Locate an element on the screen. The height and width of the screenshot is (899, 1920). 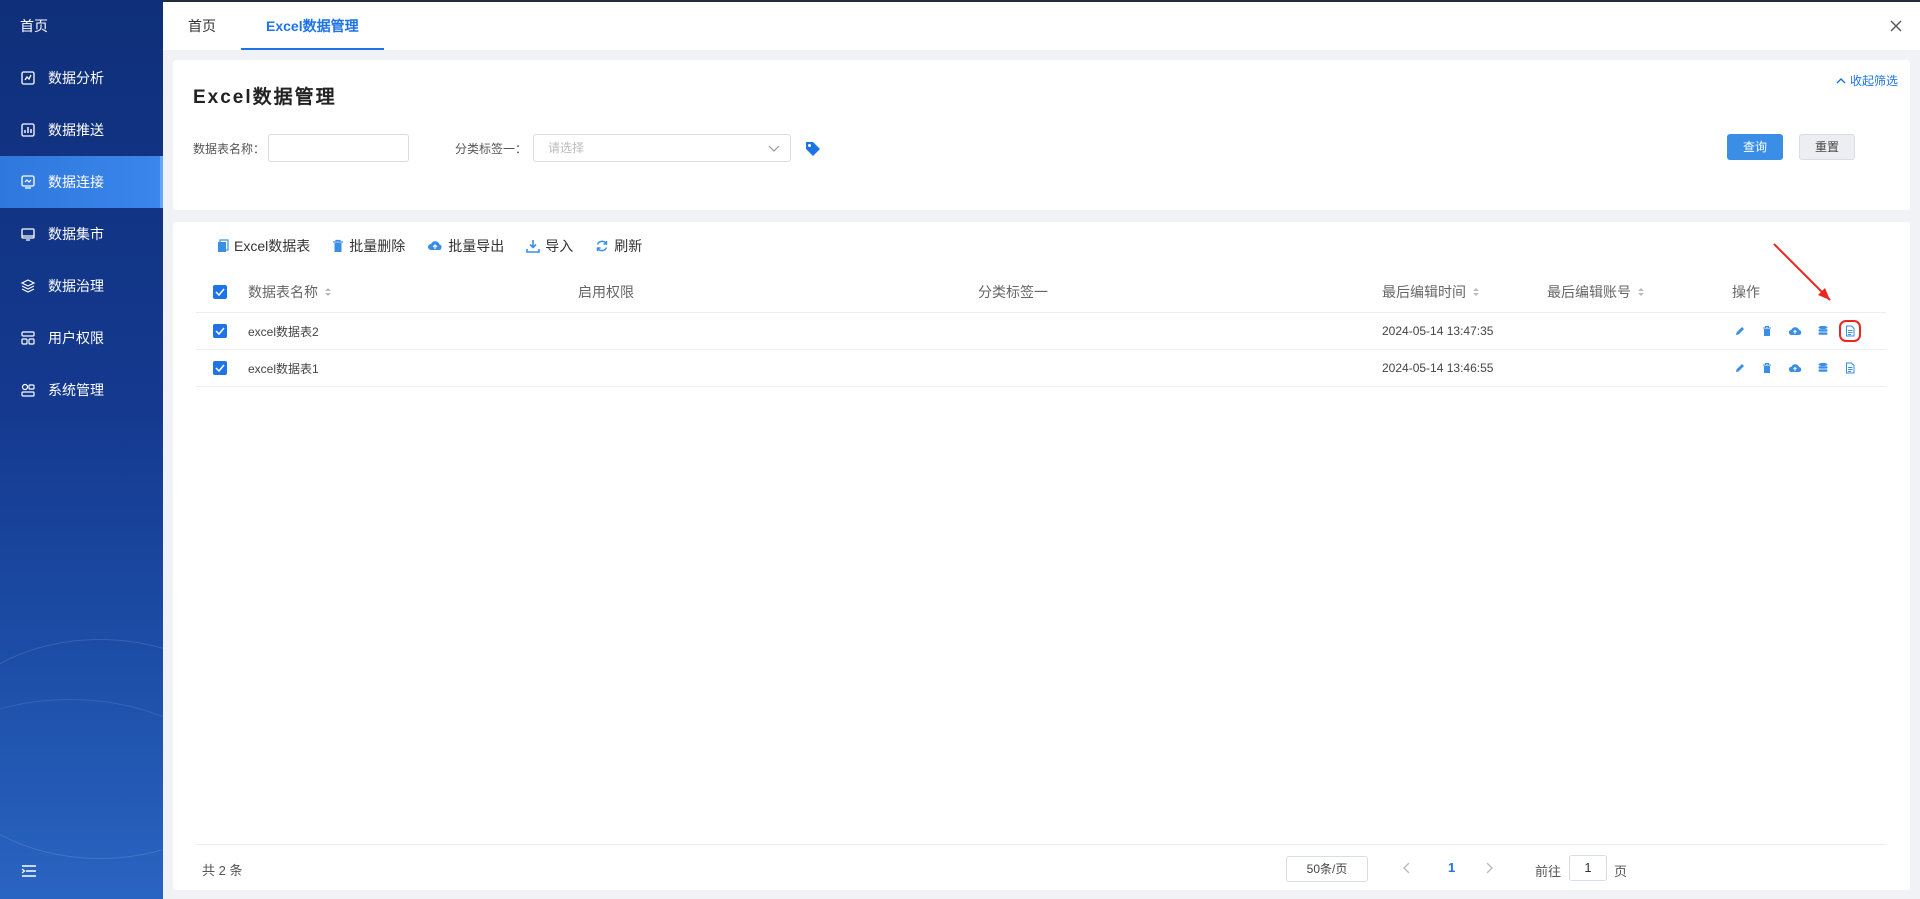
sidebar-item-data-governance: 数据治理 is located at coordinates (81, 286).